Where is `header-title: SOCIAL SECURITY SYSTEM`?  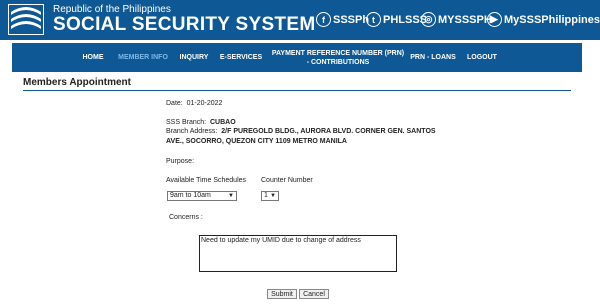
header-title: SOCIAL SECURITY SYSTEM is located at coordinates (184, 24).